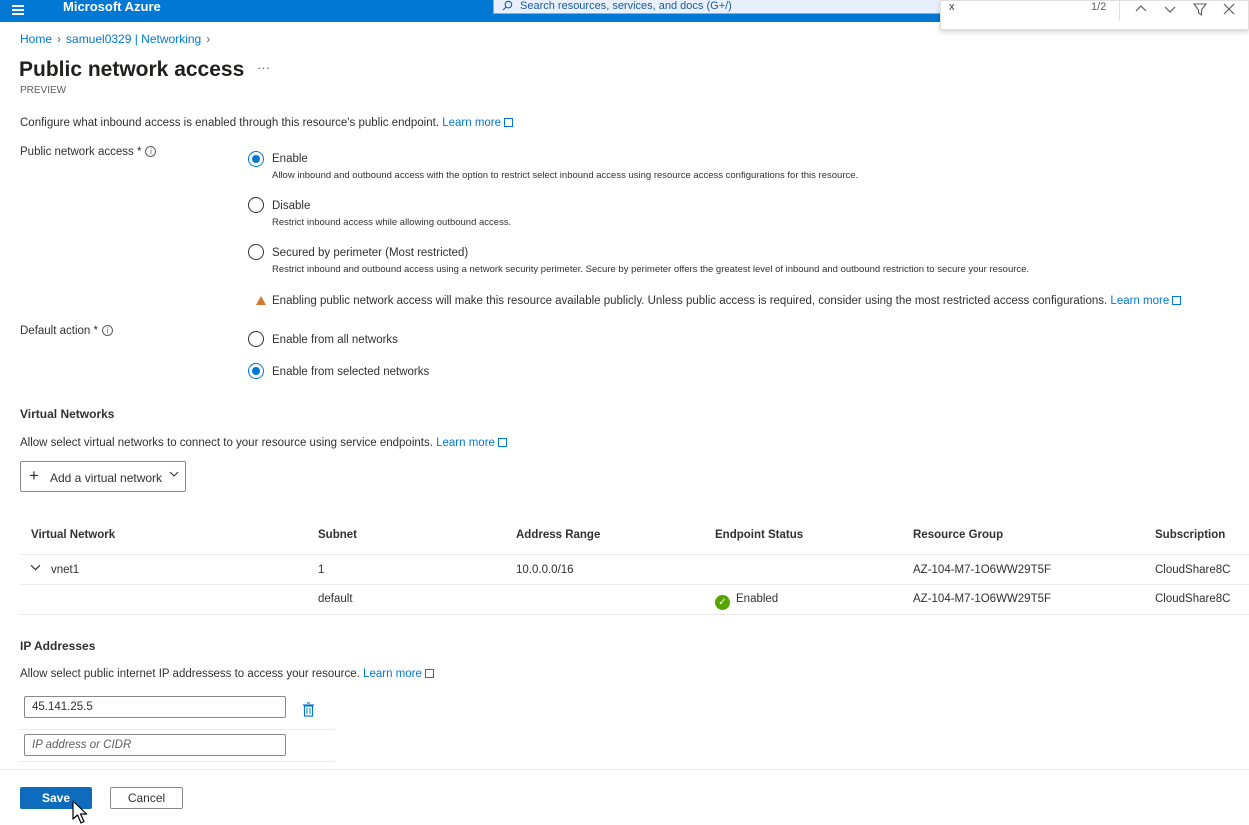  What do you see at coordinates (290, 159) in the screenshot?
I see `radio-enable-label: Enable` at bounding box center [290, 159].